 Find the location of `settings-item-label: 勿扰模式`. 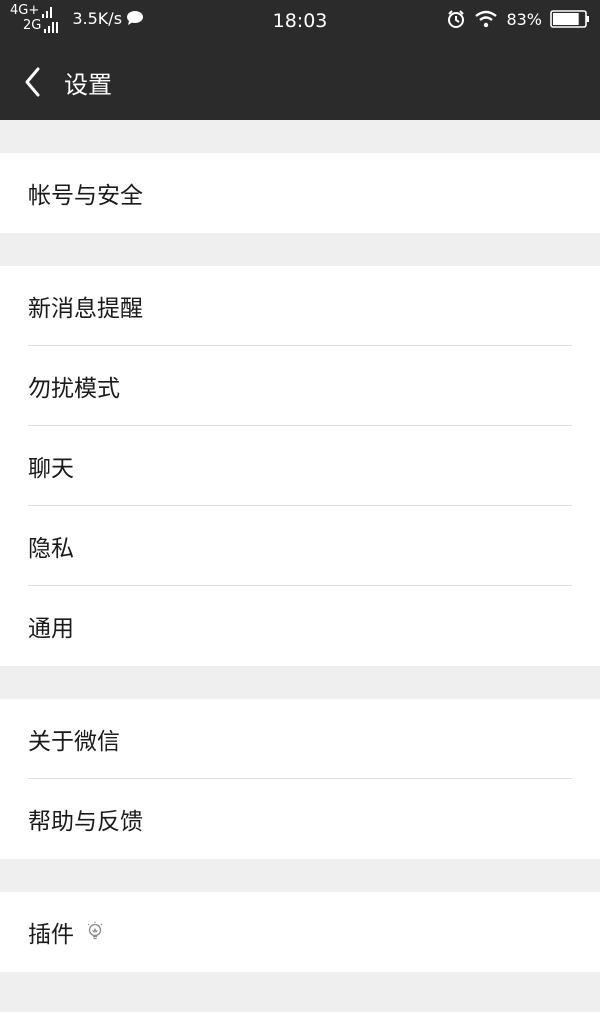

settings-item-label: 勿扰模式 is located at coordinates (74, 389).